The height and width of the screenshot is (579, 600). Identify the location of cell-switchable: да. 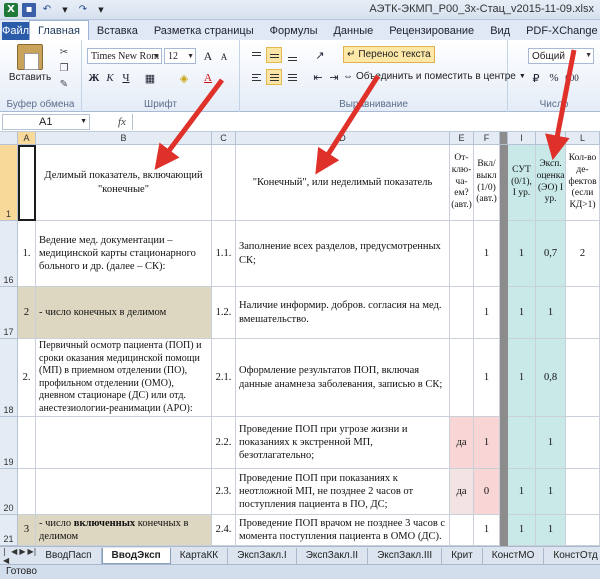
(462, 443).